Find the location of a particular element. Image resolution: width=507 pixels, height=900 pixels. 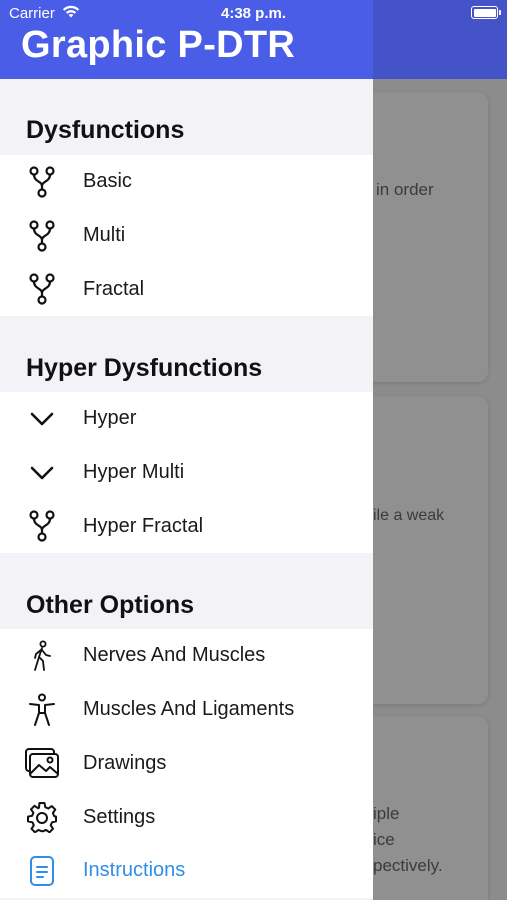

battery-icon is located at coordinates (486, 12).